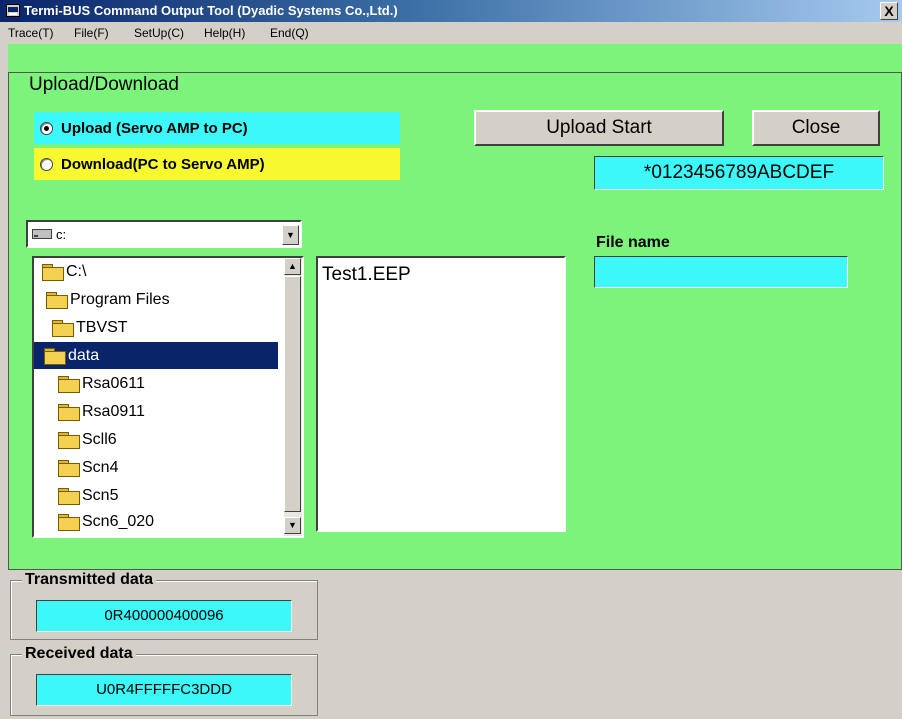  I want to click on close-button: Close, so click(816, 128).